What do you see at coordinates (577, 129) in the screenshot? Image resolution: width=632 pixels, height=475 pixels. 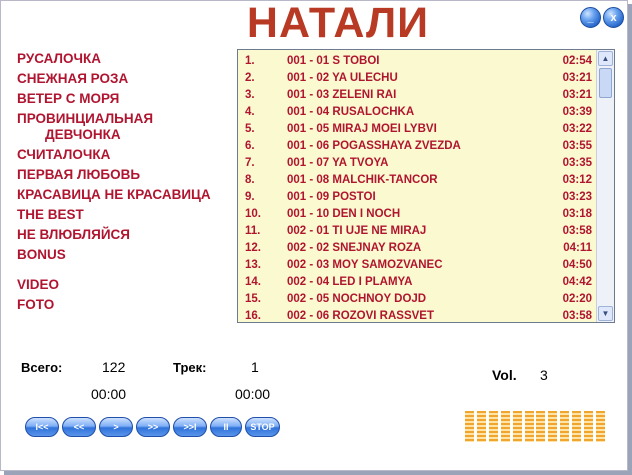 I see `track-duration: 03:22` at bounding box center [577, 129].